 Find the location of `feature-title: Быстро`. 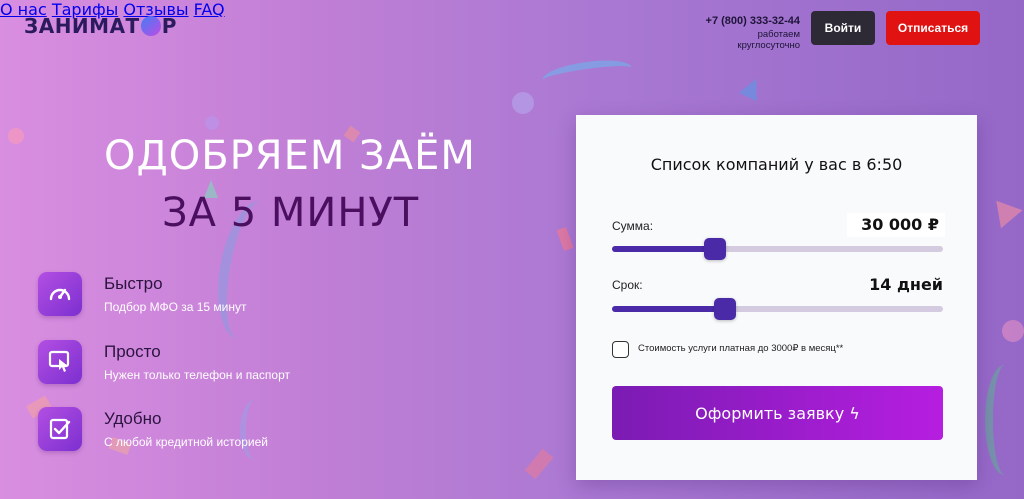

feature-title: Быстро is located at coordinates (133, 283).